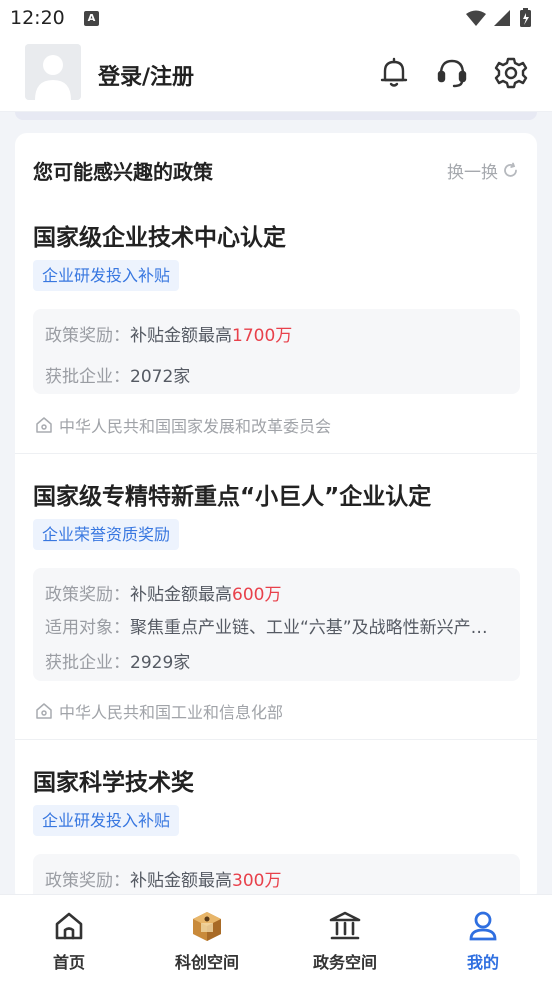  What do you see at coordinates (344, 962) in the screenshot?
I see `tab-label: 政务空间` at bounding box center [344, 962].